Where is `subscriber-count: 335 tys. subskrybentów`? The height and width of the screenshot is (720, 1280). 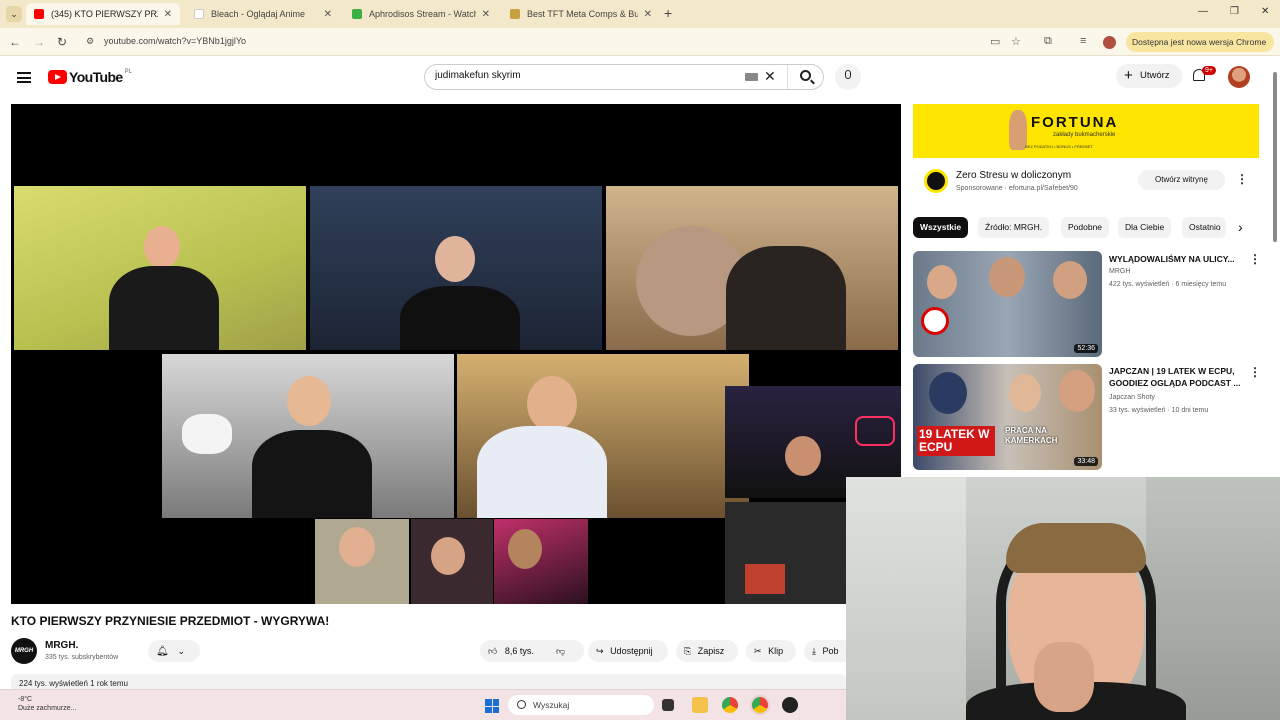
subscriber-count: 335 tys. subskrybentów is located at coordinates (82, 657).